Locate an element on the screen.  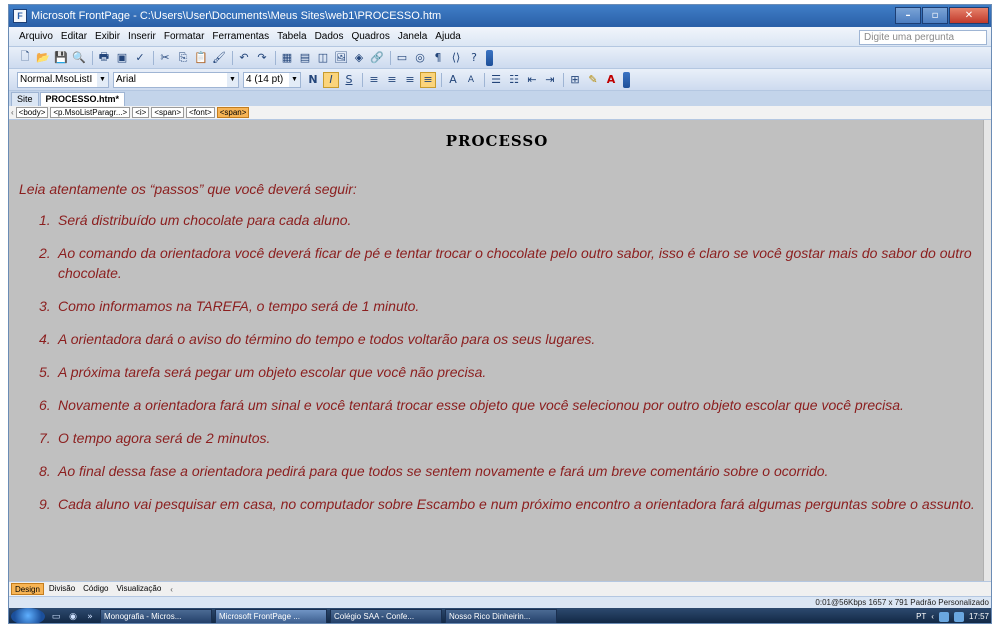
justify-icon: ≡ is located at coordinates (428, 79).